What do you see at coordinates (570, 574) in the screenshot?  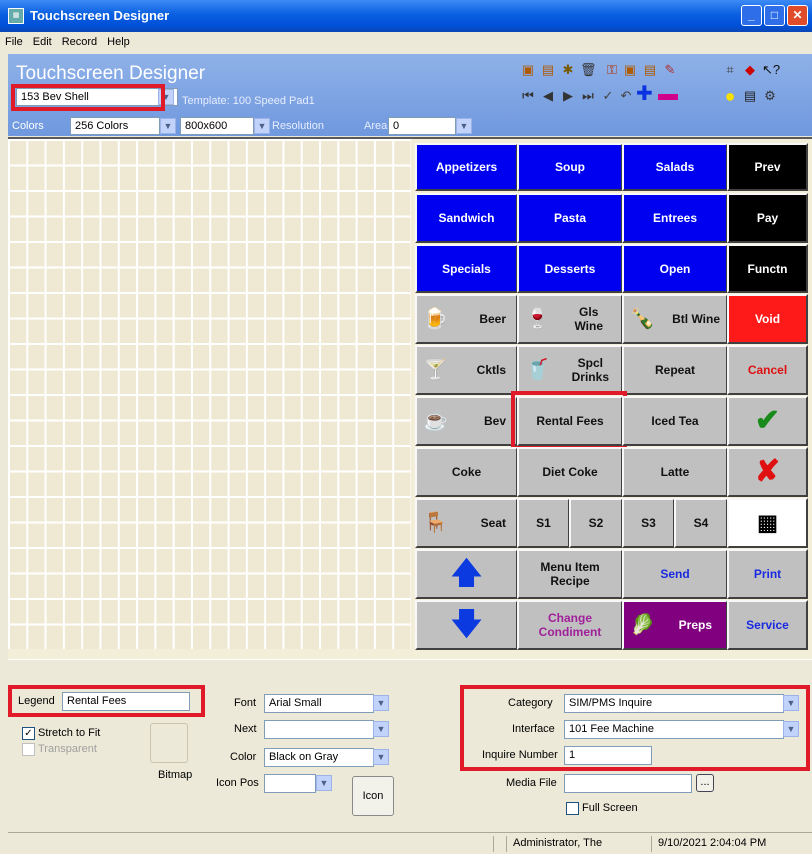 I see `menu-item-recipe-button: Menu Item Recipe` at bounding box center [570, 574].